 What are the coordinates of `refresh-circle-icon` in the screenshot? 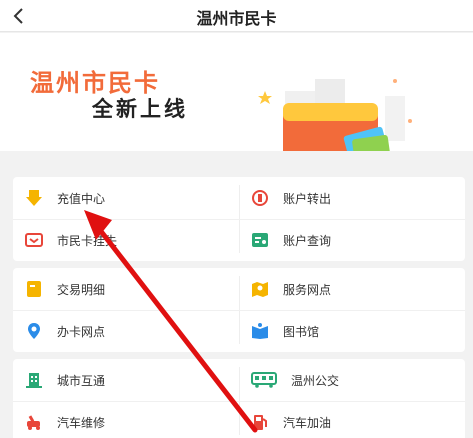 It's located at (260, 198).